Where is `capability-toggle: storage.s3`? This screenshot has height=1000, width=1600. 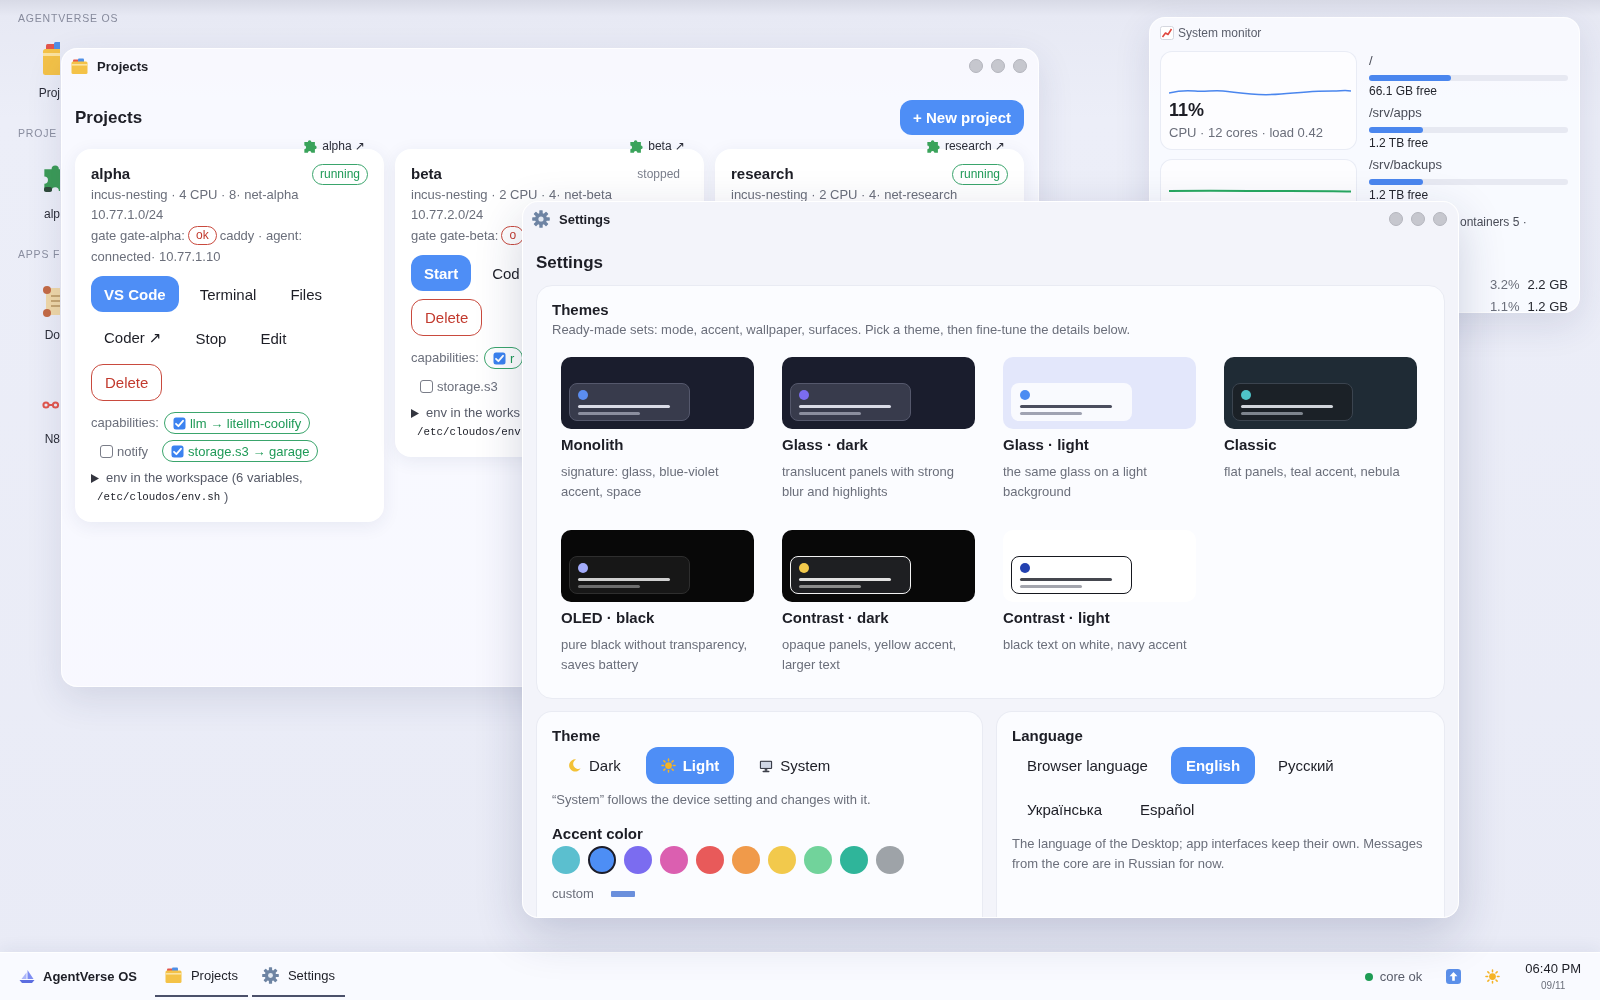
capability-toggle: storage.s3 is located at coordinates (459, 386).